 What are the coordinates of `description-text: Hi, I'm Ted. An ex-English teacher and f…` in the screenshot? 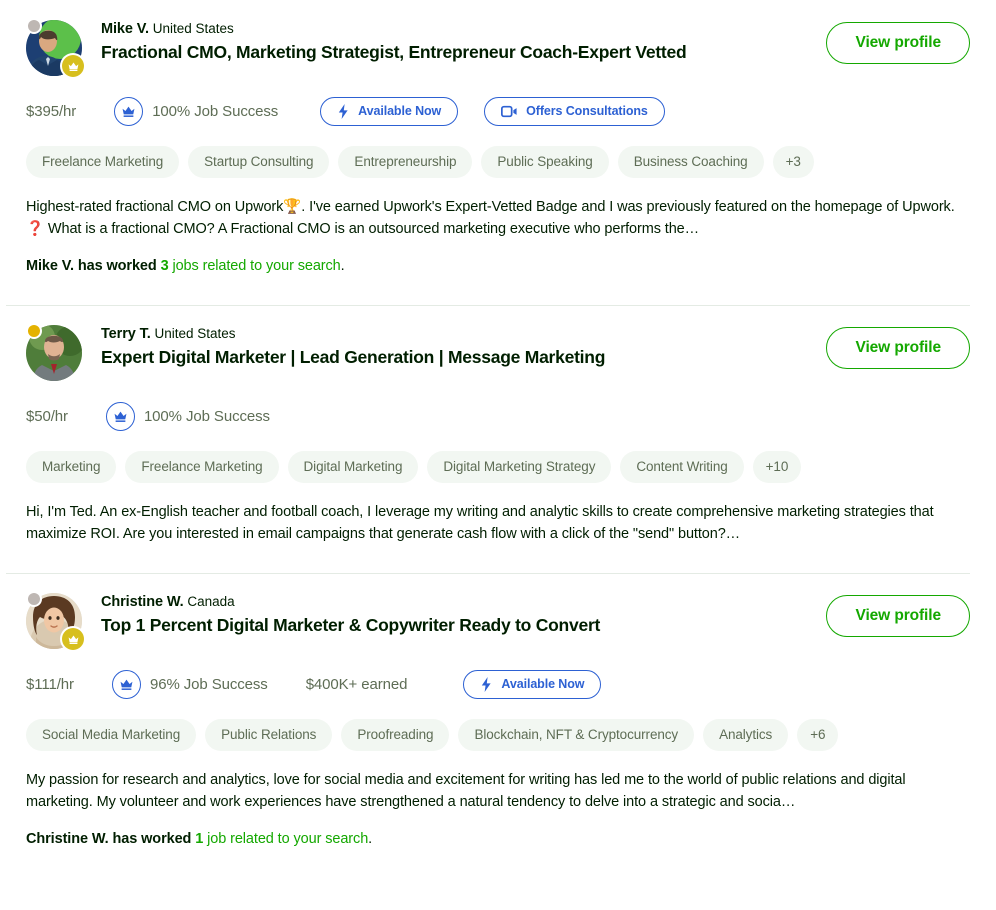 It's located at (480, 523).